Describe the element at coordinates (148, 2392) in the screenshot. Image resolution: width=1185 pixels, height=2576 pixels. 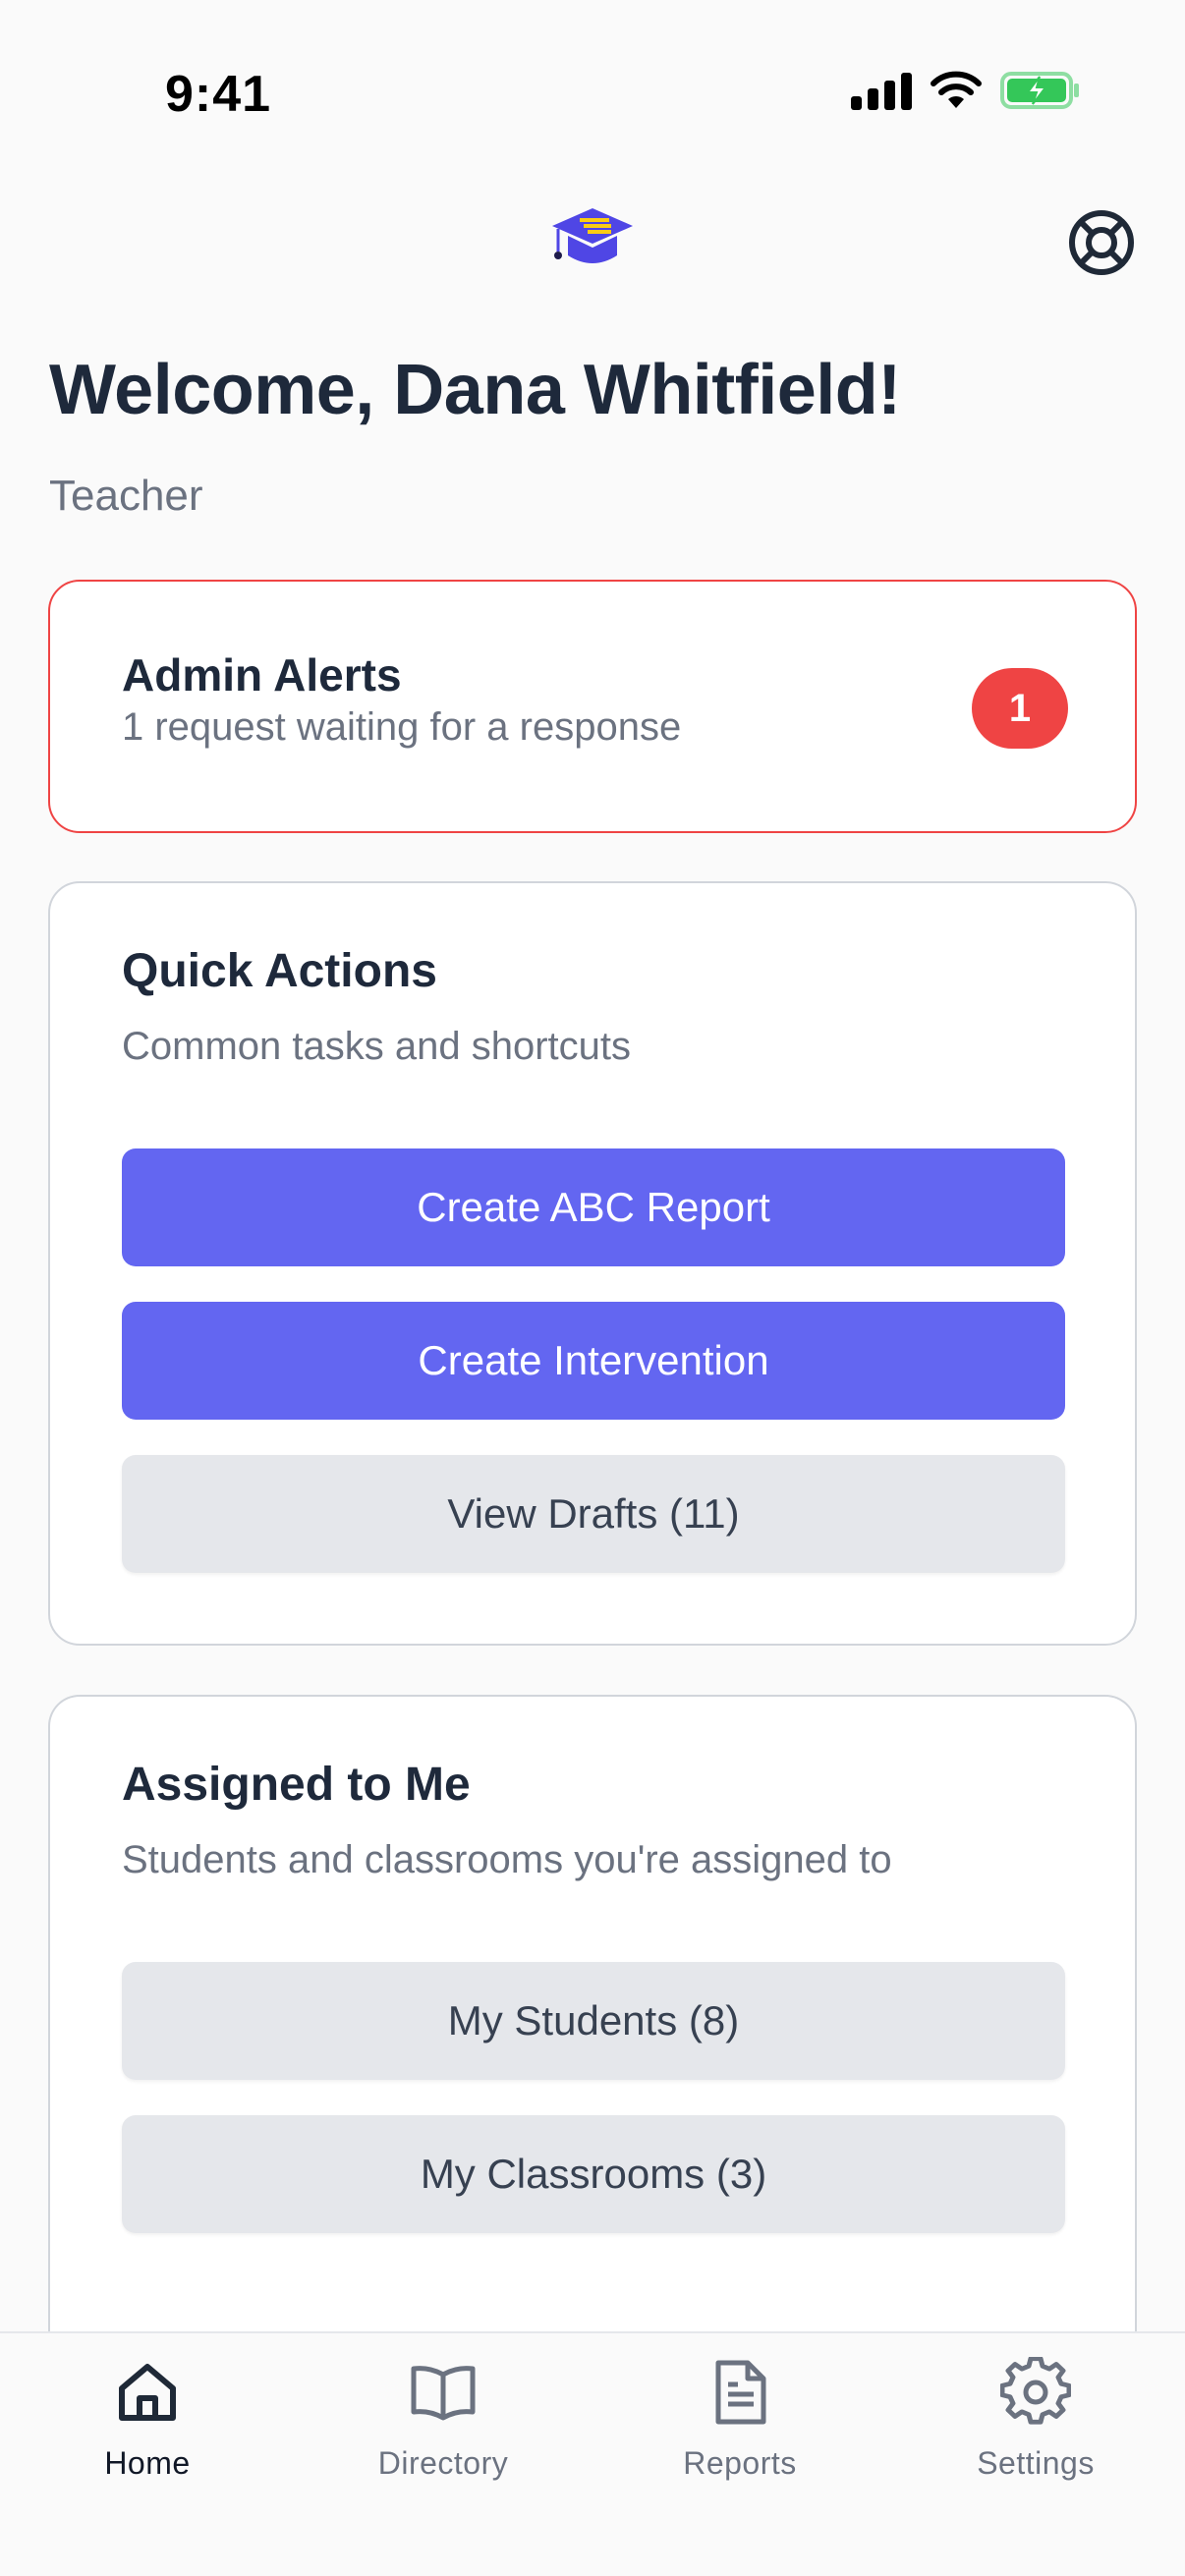
I see `home-icon` at that location.